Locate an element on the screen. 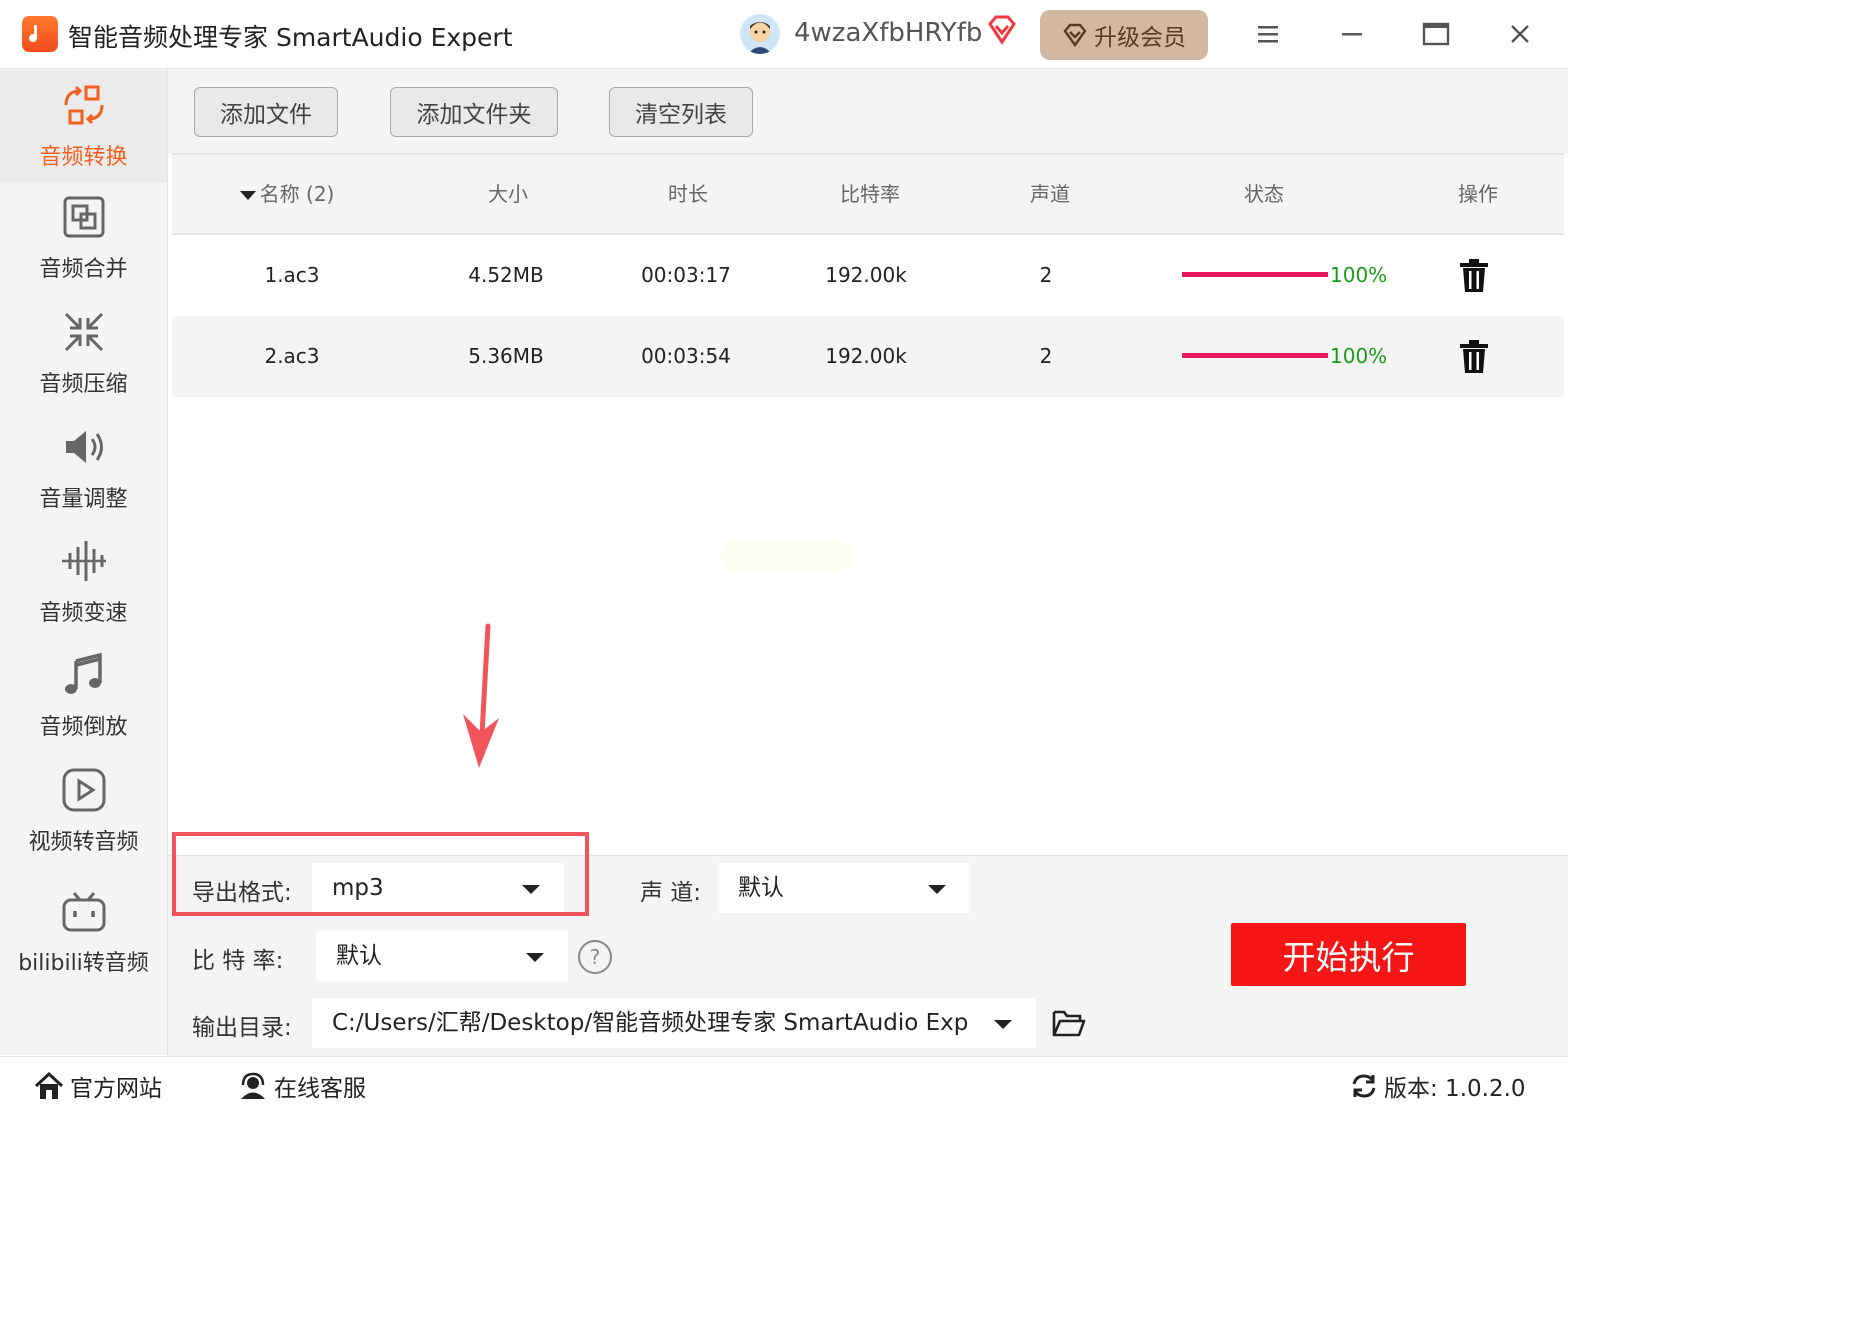 The width and height of the screenshot is (1860, 1320). sidebar-item-label: 音频合并 is located at coordinates (83, 269).